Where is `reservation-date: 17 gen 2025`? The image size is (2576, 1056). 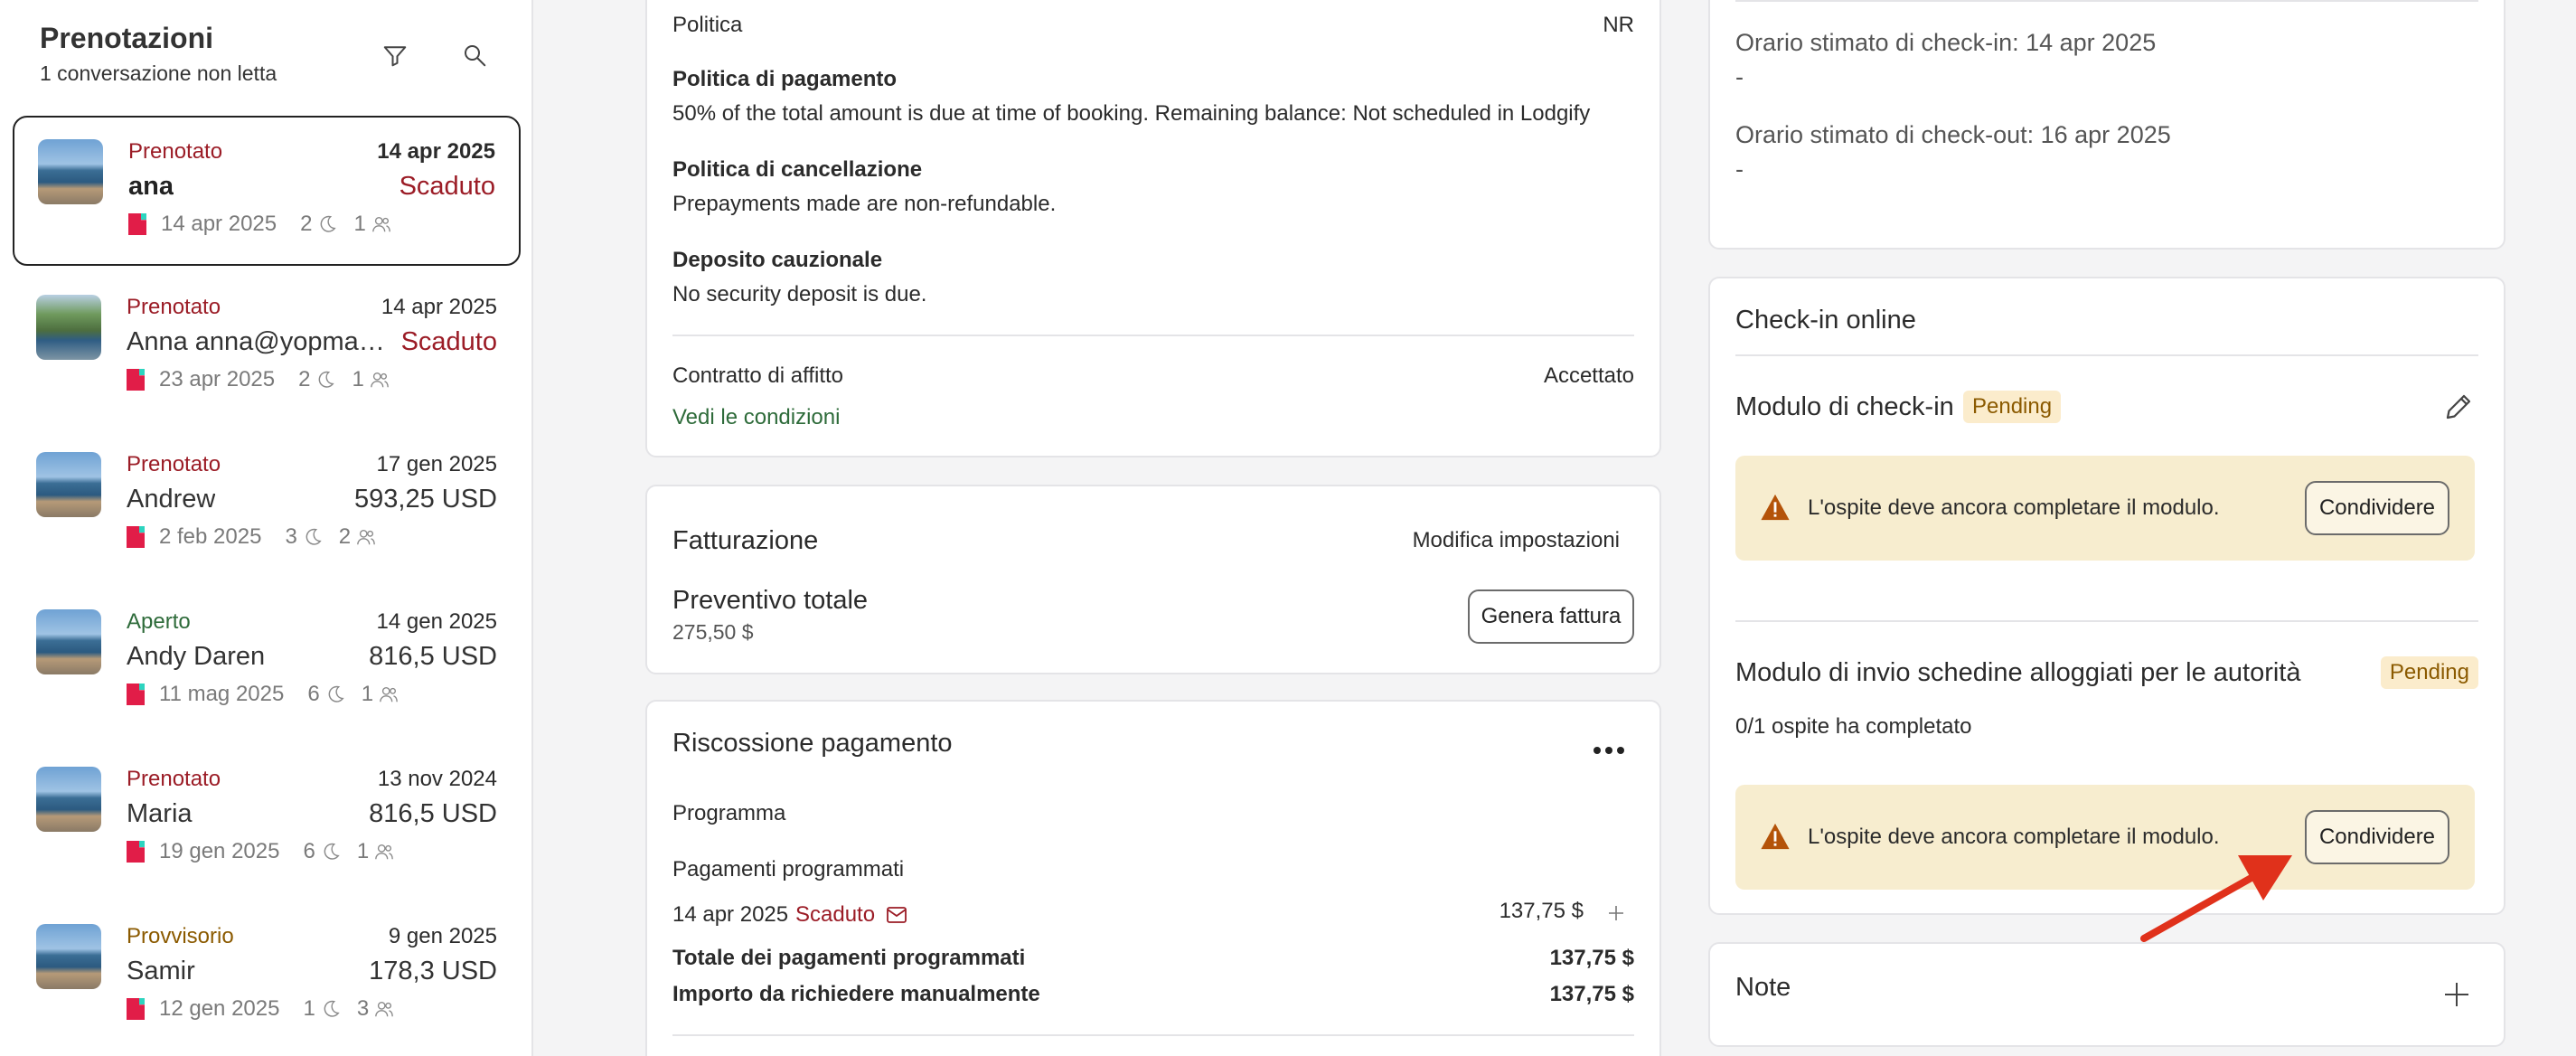 reservation-date: 17 gen 2025 is located at coordinates (437, 464).